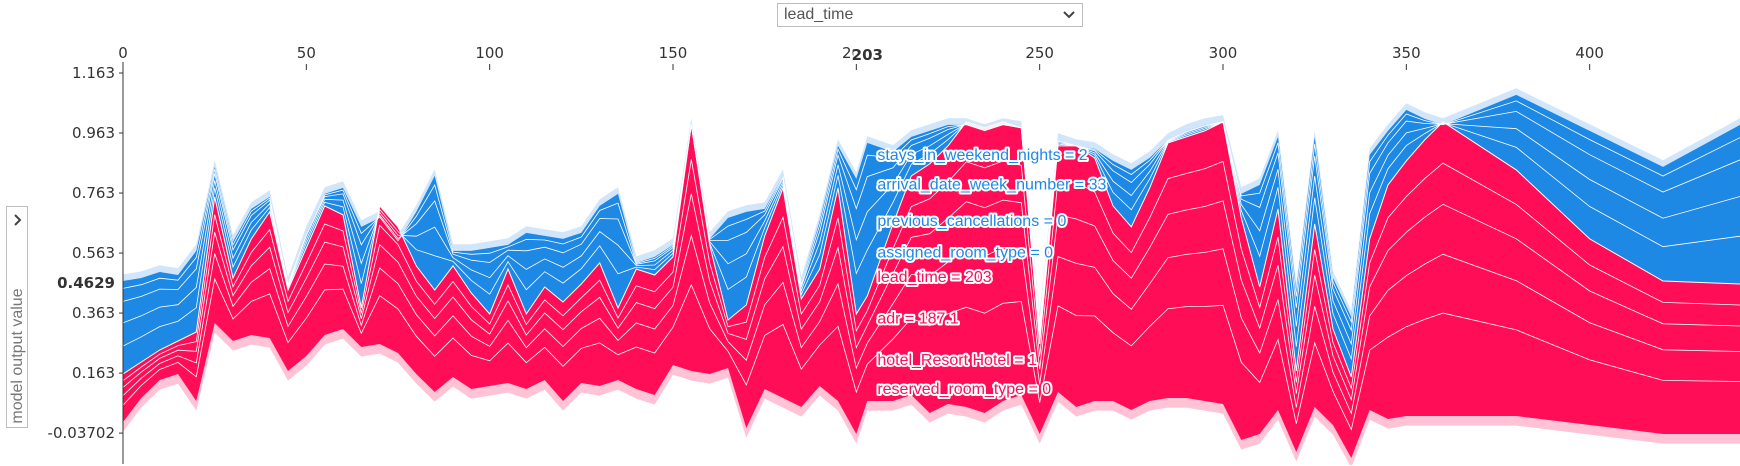 This screenshot has width=1740, height=466. Describe the element at coordinates (93, 133) in the screenshot. I see `y-tick-label: 0.963` at that location.